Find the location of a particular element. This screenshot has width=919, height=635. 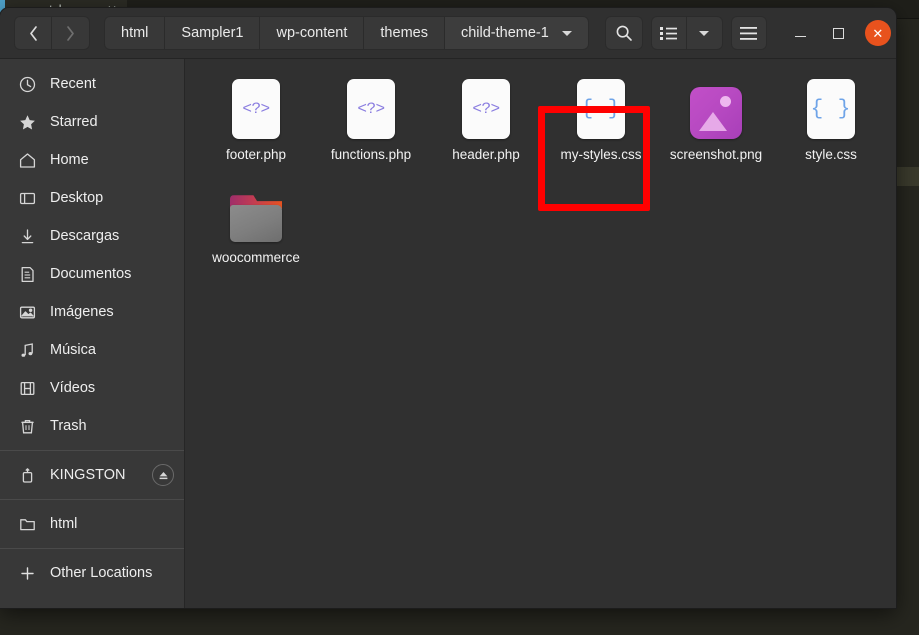

sidebar-item-videos: Vídeos is located at coordinates (92, 388).